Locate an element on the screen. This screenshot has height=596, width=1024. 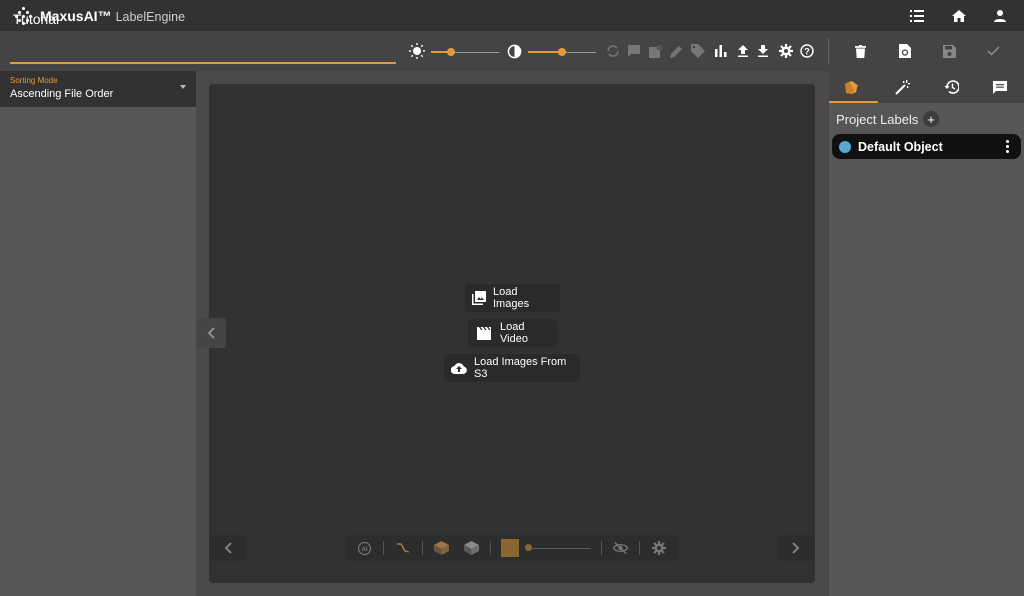
next-image-button is located at coordinates (796, 548).